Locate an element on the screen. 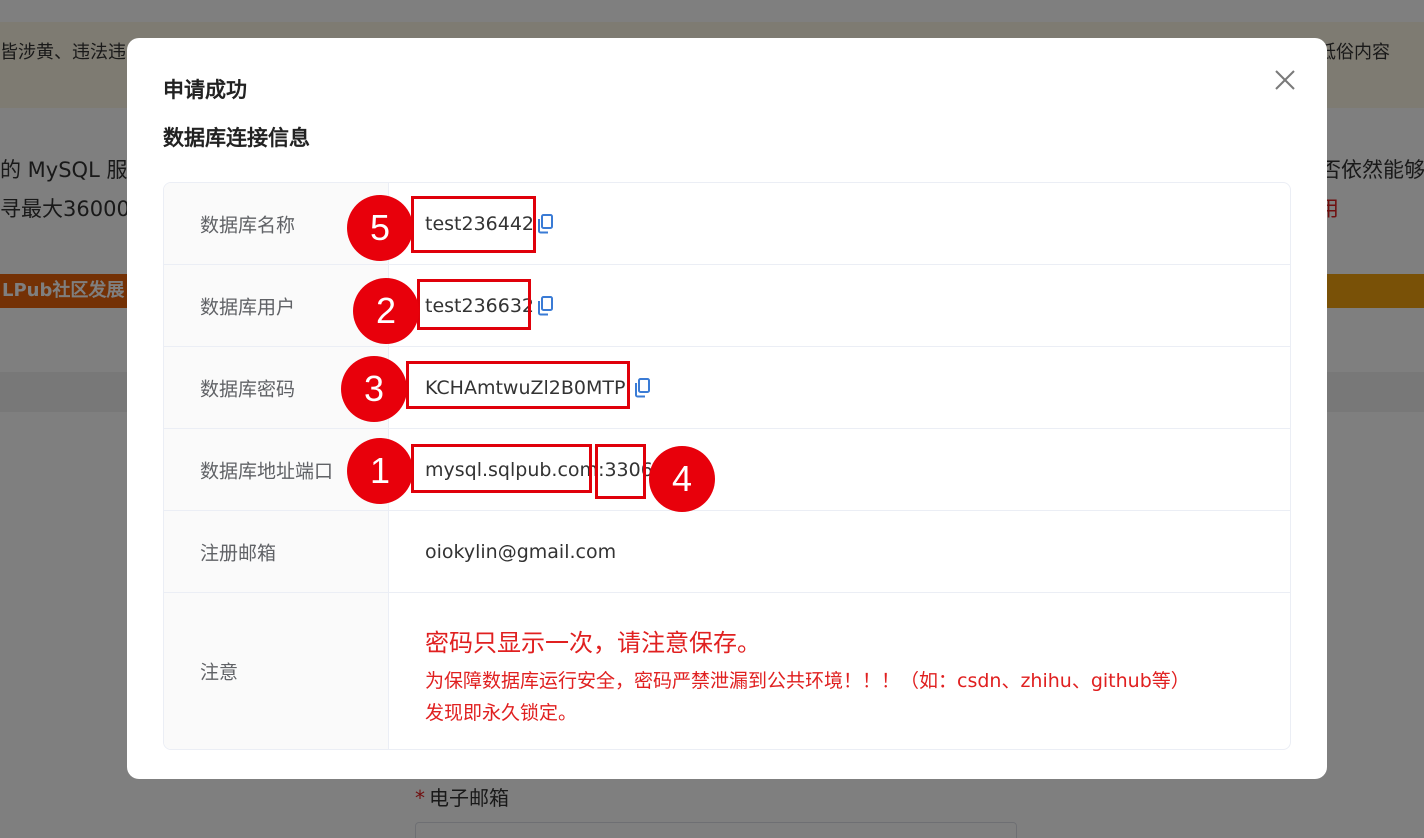  annotation-box-db-port is located at coordinates (620, 471).